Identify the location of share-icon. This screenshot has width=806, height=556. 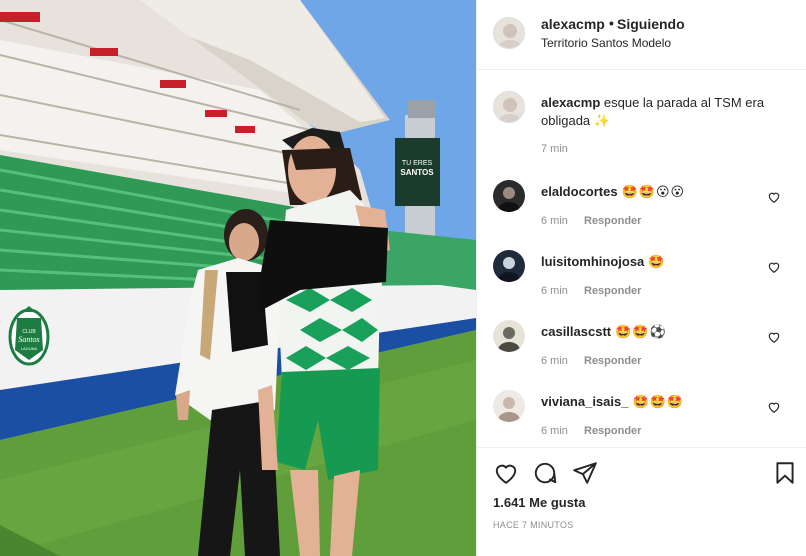
(585, 473).